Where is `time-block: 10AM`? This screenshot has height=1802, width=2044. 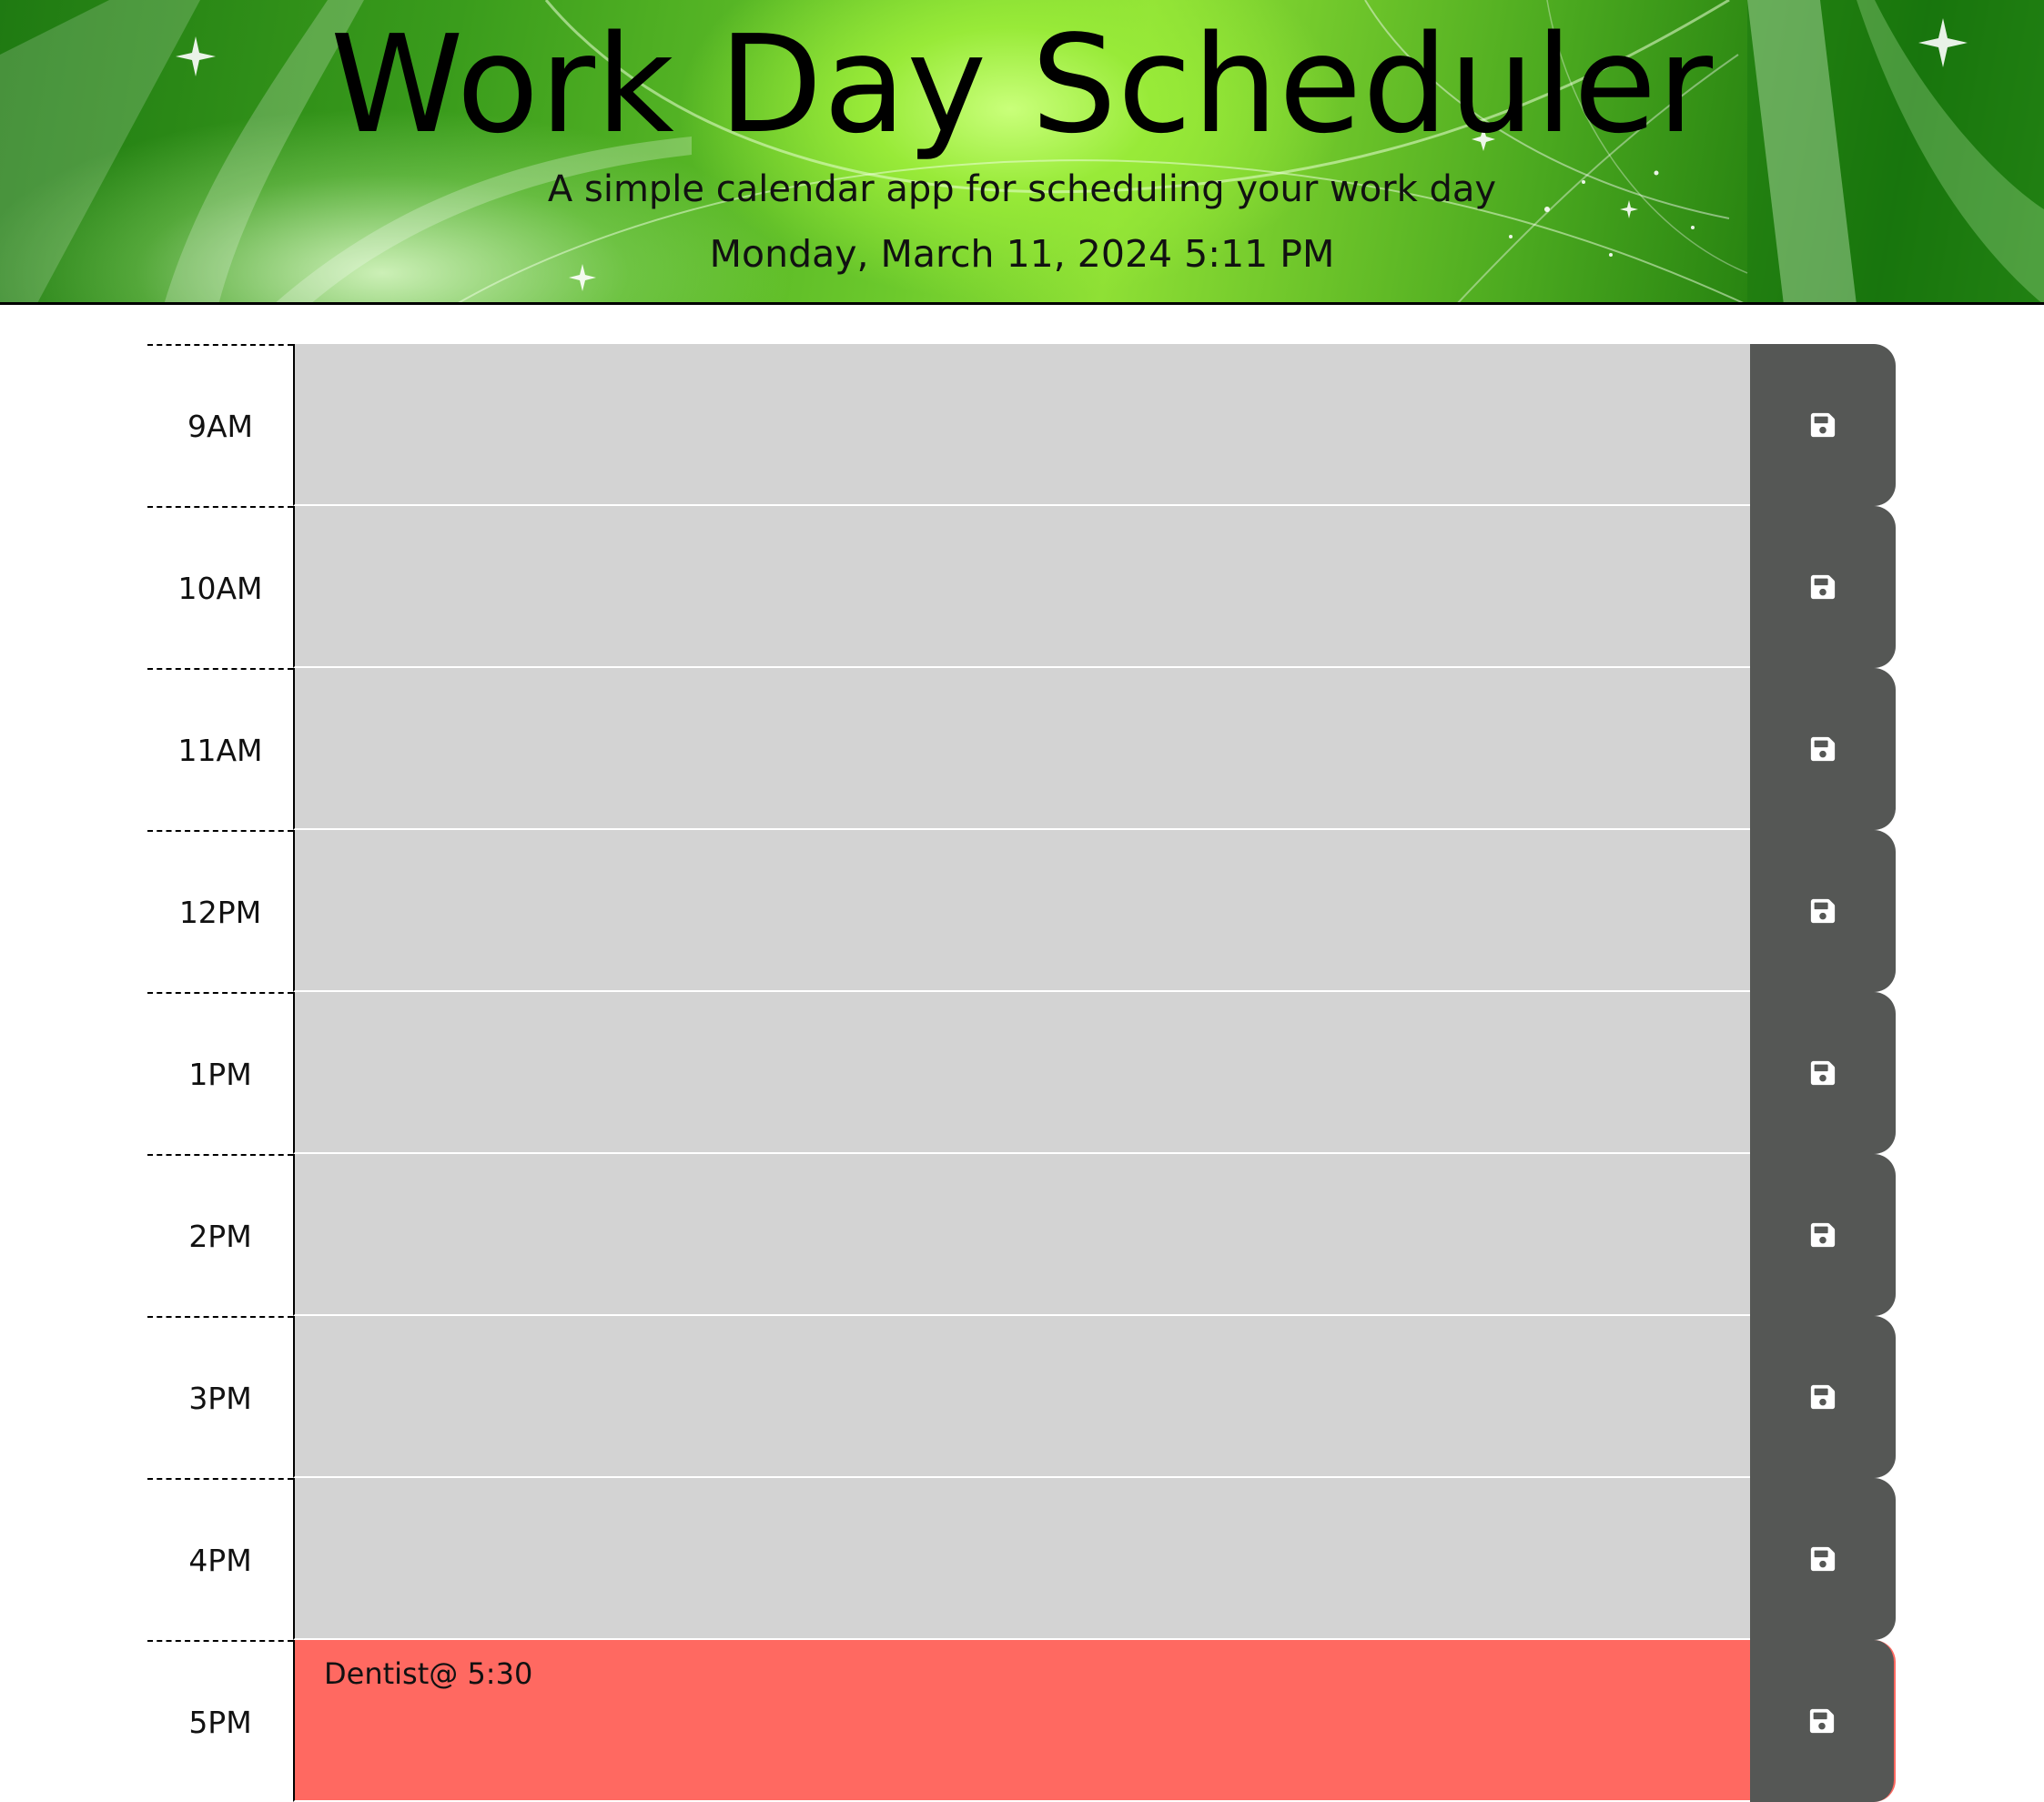 time-block: 10AM is located at coordinates (1021, 587).